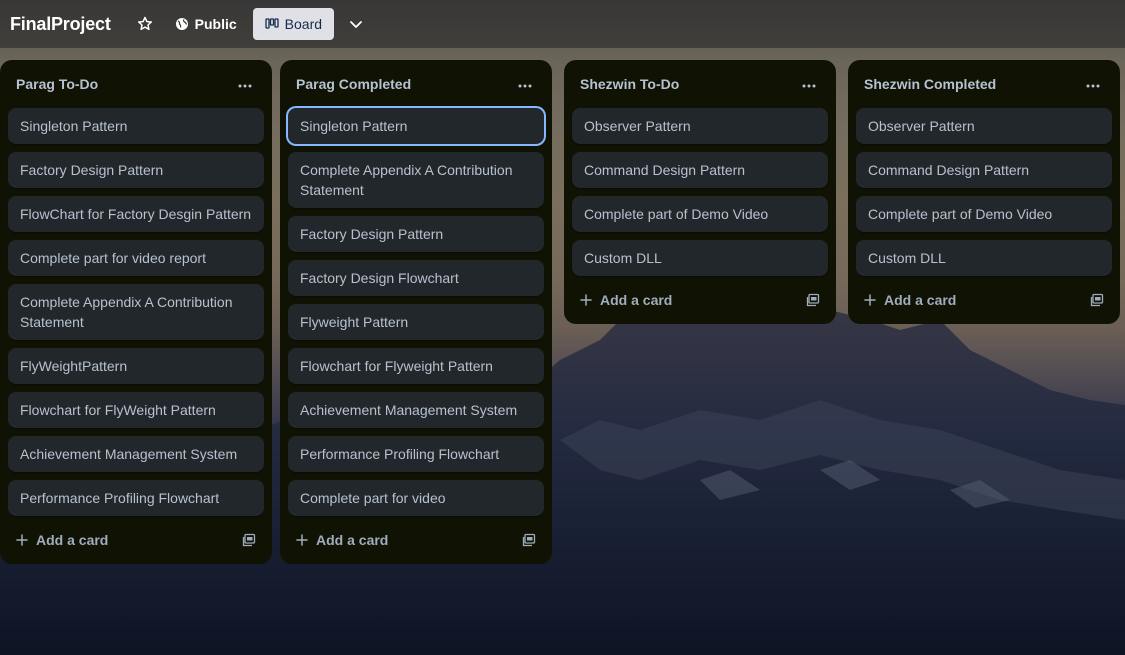  I want to click on card: FlyWeightPattern, so click(136, 366).